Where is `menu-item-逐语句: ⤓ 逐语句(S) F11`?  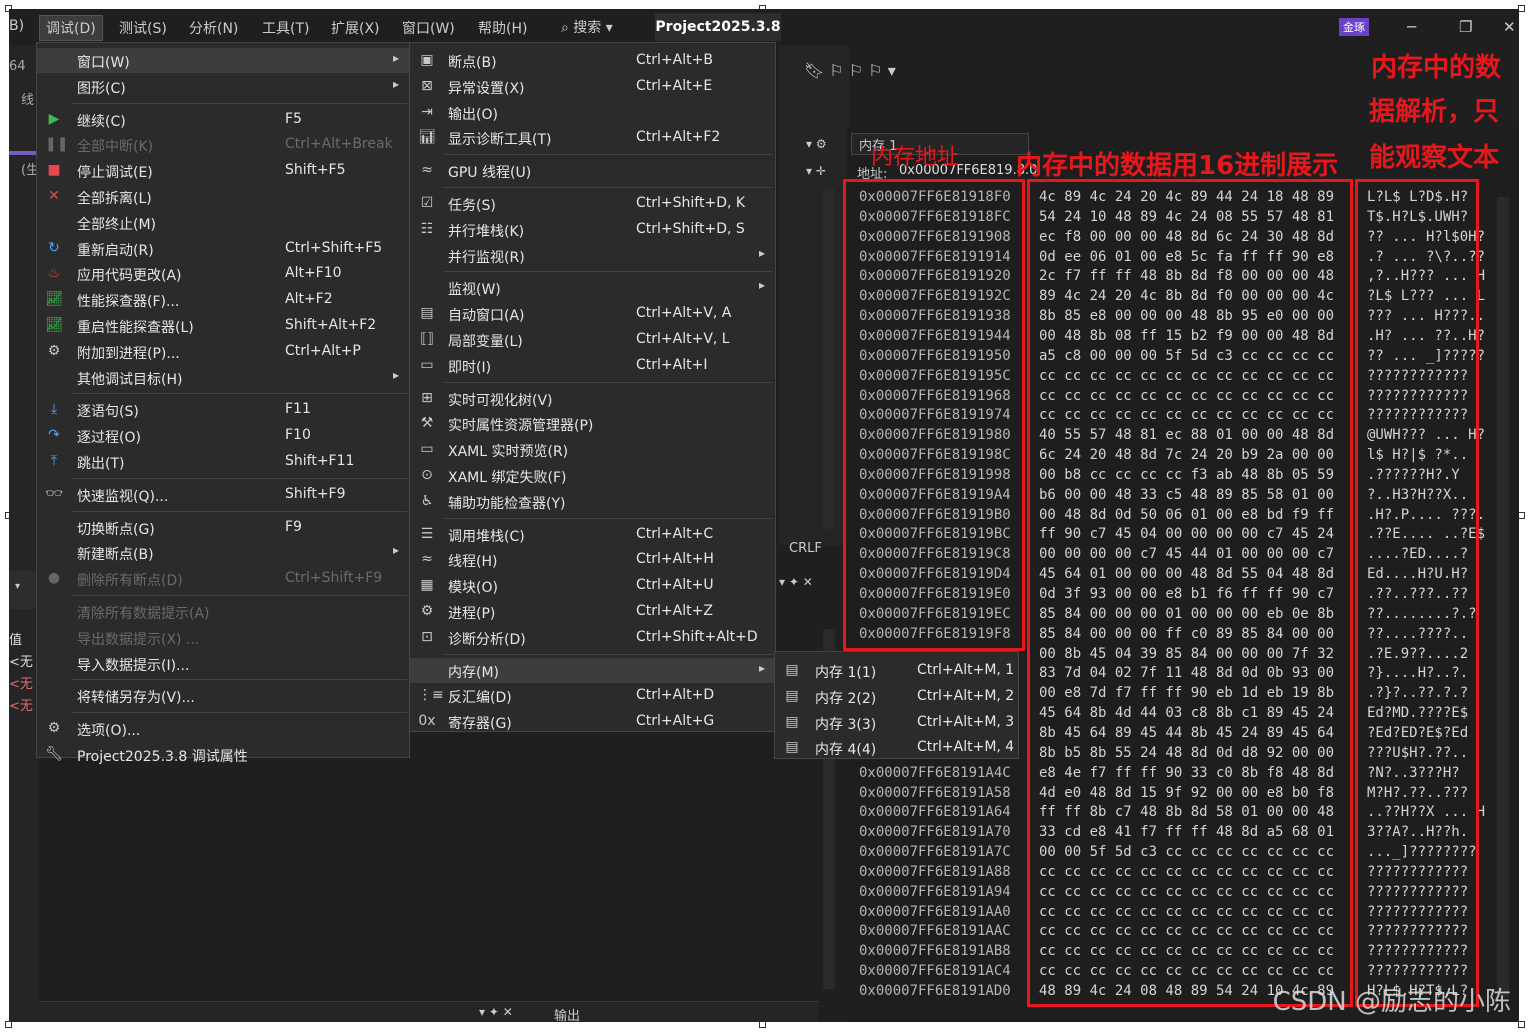
menu-item-逐语句: ⤓ 逐语句(S) F11 is located at coordinates (223, 409).